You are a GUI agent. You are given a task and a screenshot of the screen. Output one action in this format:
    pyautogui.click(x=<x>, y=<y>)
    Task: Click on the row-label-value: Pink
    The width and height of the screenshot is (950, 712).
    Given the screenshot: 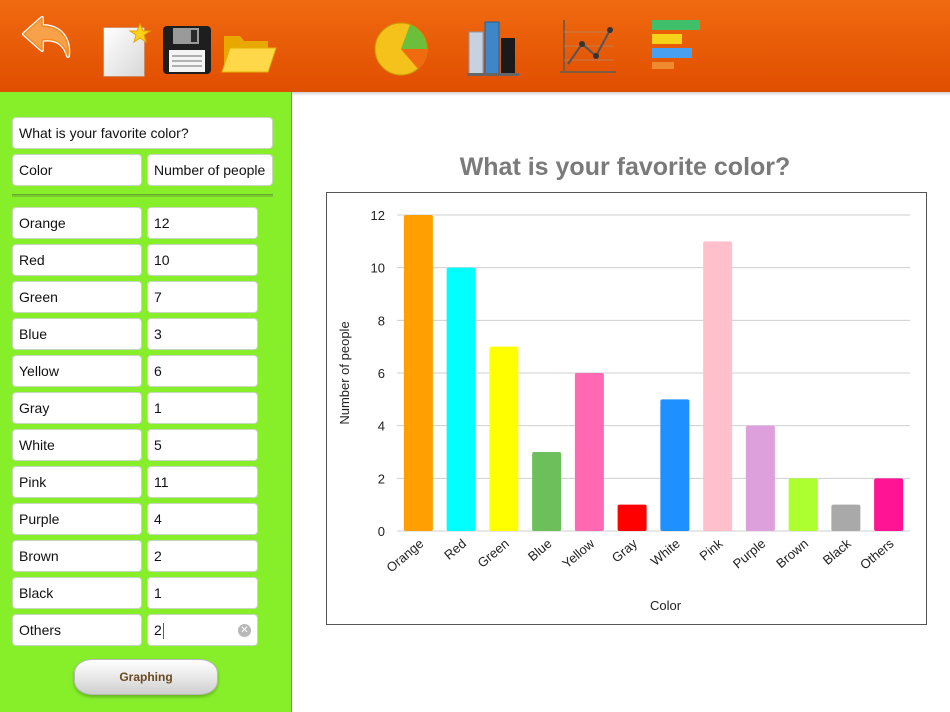 What is the action you would take?
    pyautogui.click(x=33, y=482)
    